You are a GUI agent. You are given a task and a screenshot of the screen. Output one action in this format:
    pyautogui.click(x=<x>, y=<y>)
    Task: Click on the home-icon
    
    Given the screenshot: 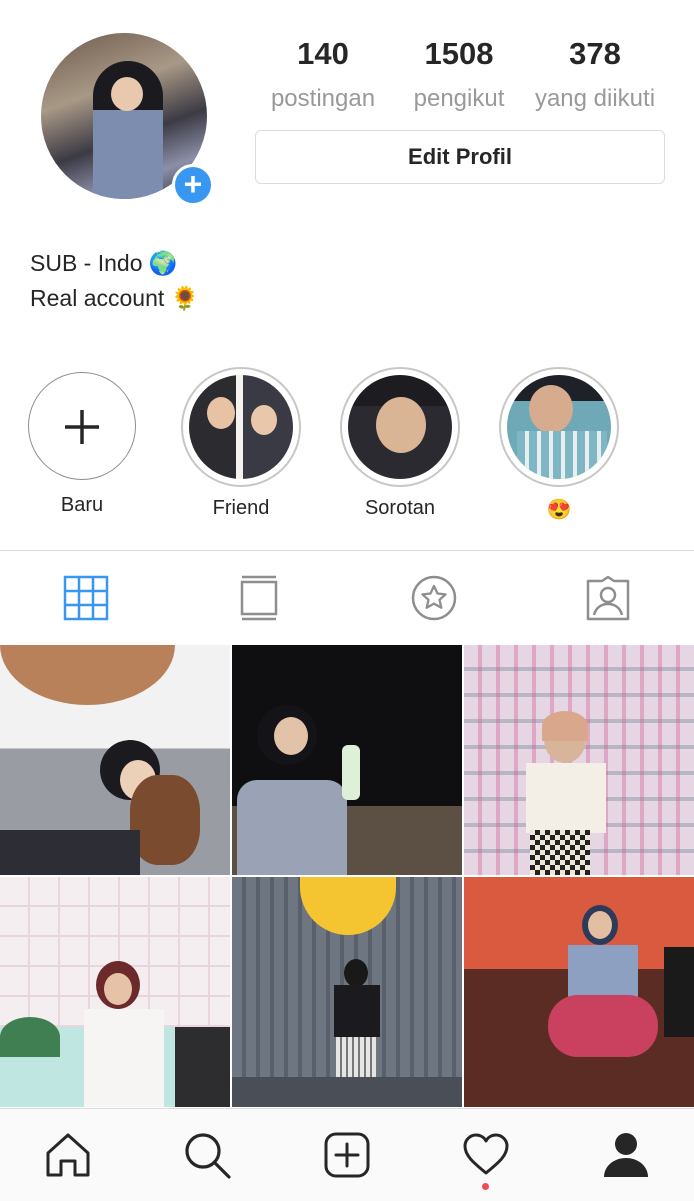 What is the action you would take?
    pyautogui.click(x=68, y=1155)
    